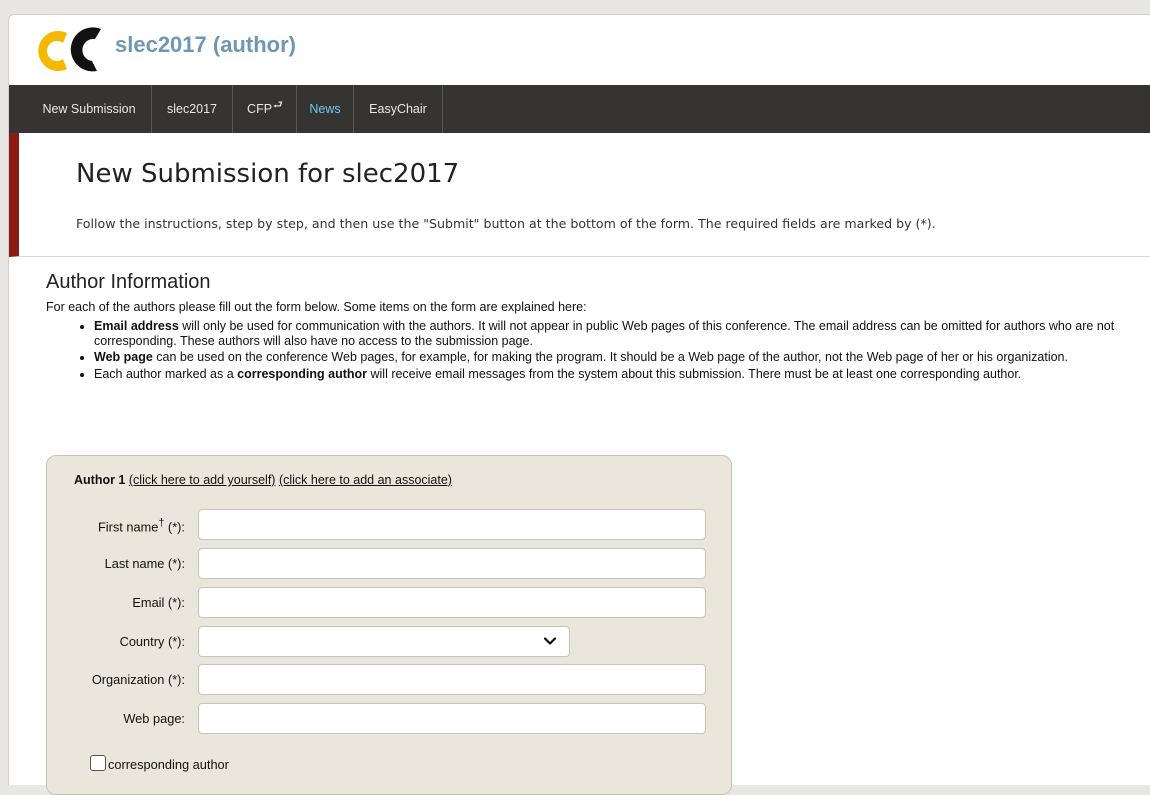 This screenshot has height=795, width=1150. Describe the element at coordinates (158, 602) in the screenshot. I see `email-label: Email (*):` at that location.